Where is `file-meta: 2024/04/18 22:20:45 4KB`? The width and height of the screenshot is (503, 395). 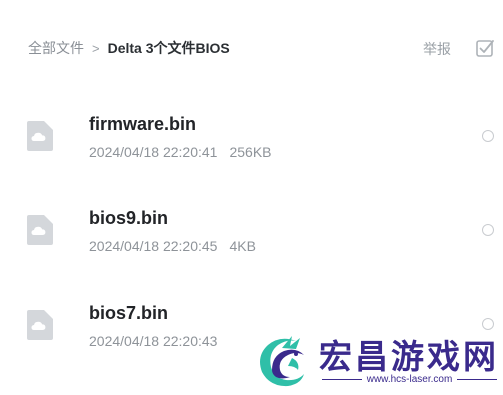 file-meta: 2024/04/18 22:20:45 4KB is located at coordinates (172, 246).